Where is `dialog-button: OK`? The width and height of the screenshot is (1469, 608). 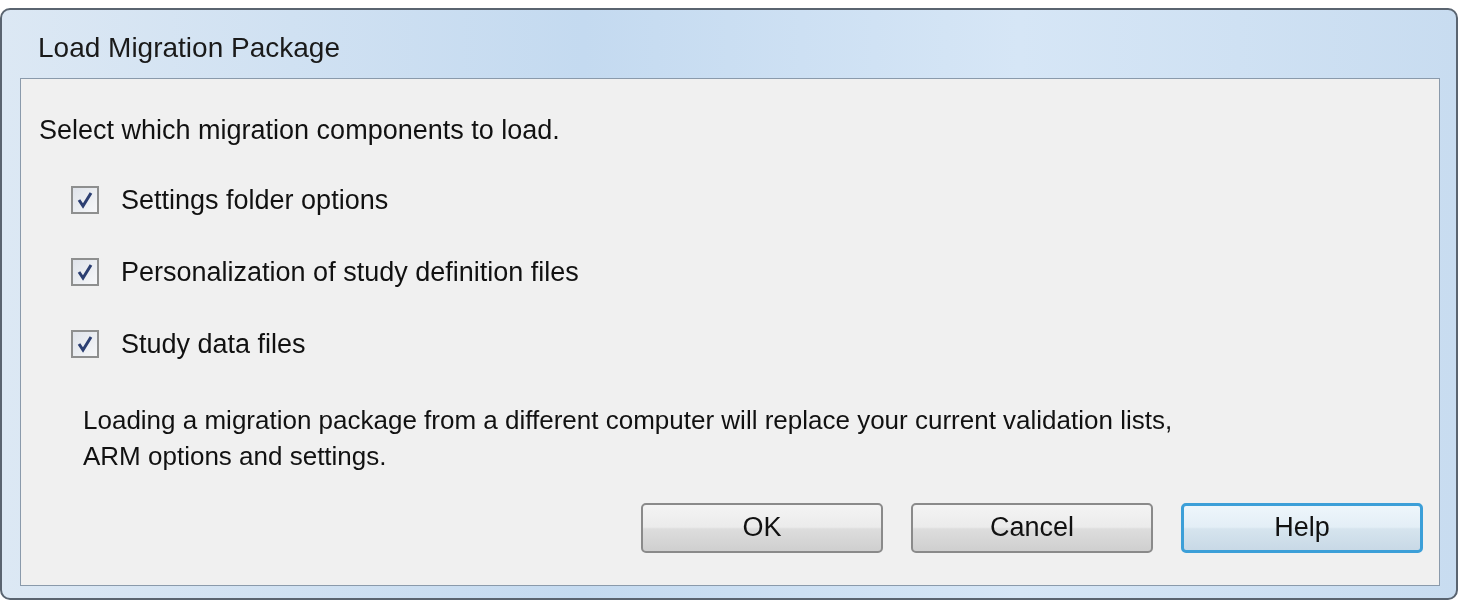 dialog-button: OK is located at coordinates (762, 527).